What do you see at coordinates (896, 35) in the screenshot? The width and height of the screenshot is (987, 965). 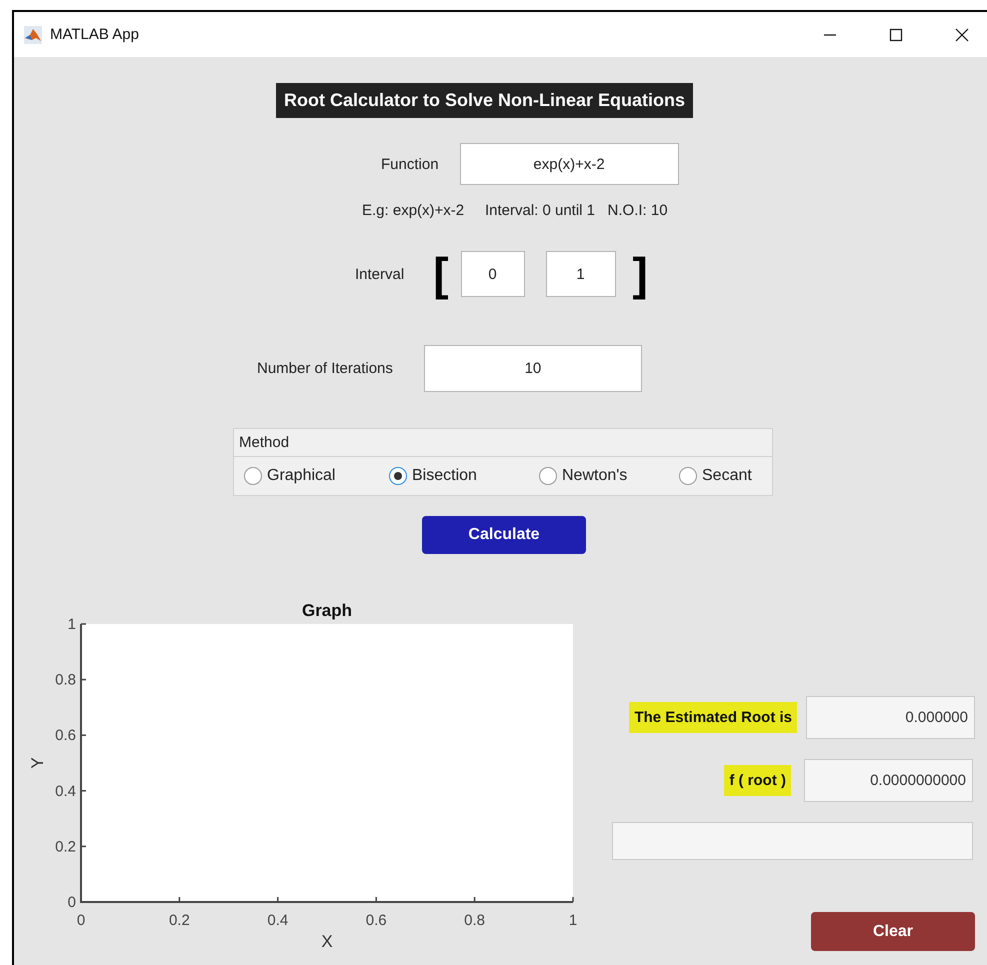 I see `maximize-icon` at bounding box center [896, 35].